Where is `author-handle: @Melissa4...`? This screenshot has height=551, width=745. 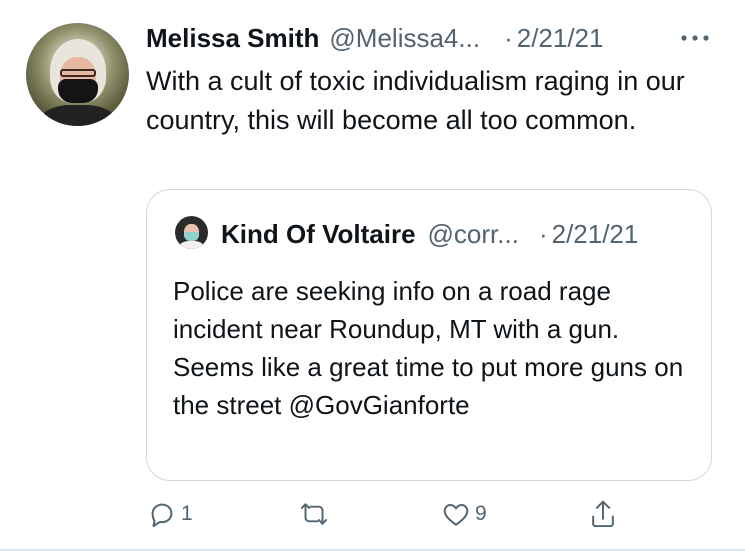
author-handle: @Melissa4... is located at coordinates (404, 38).